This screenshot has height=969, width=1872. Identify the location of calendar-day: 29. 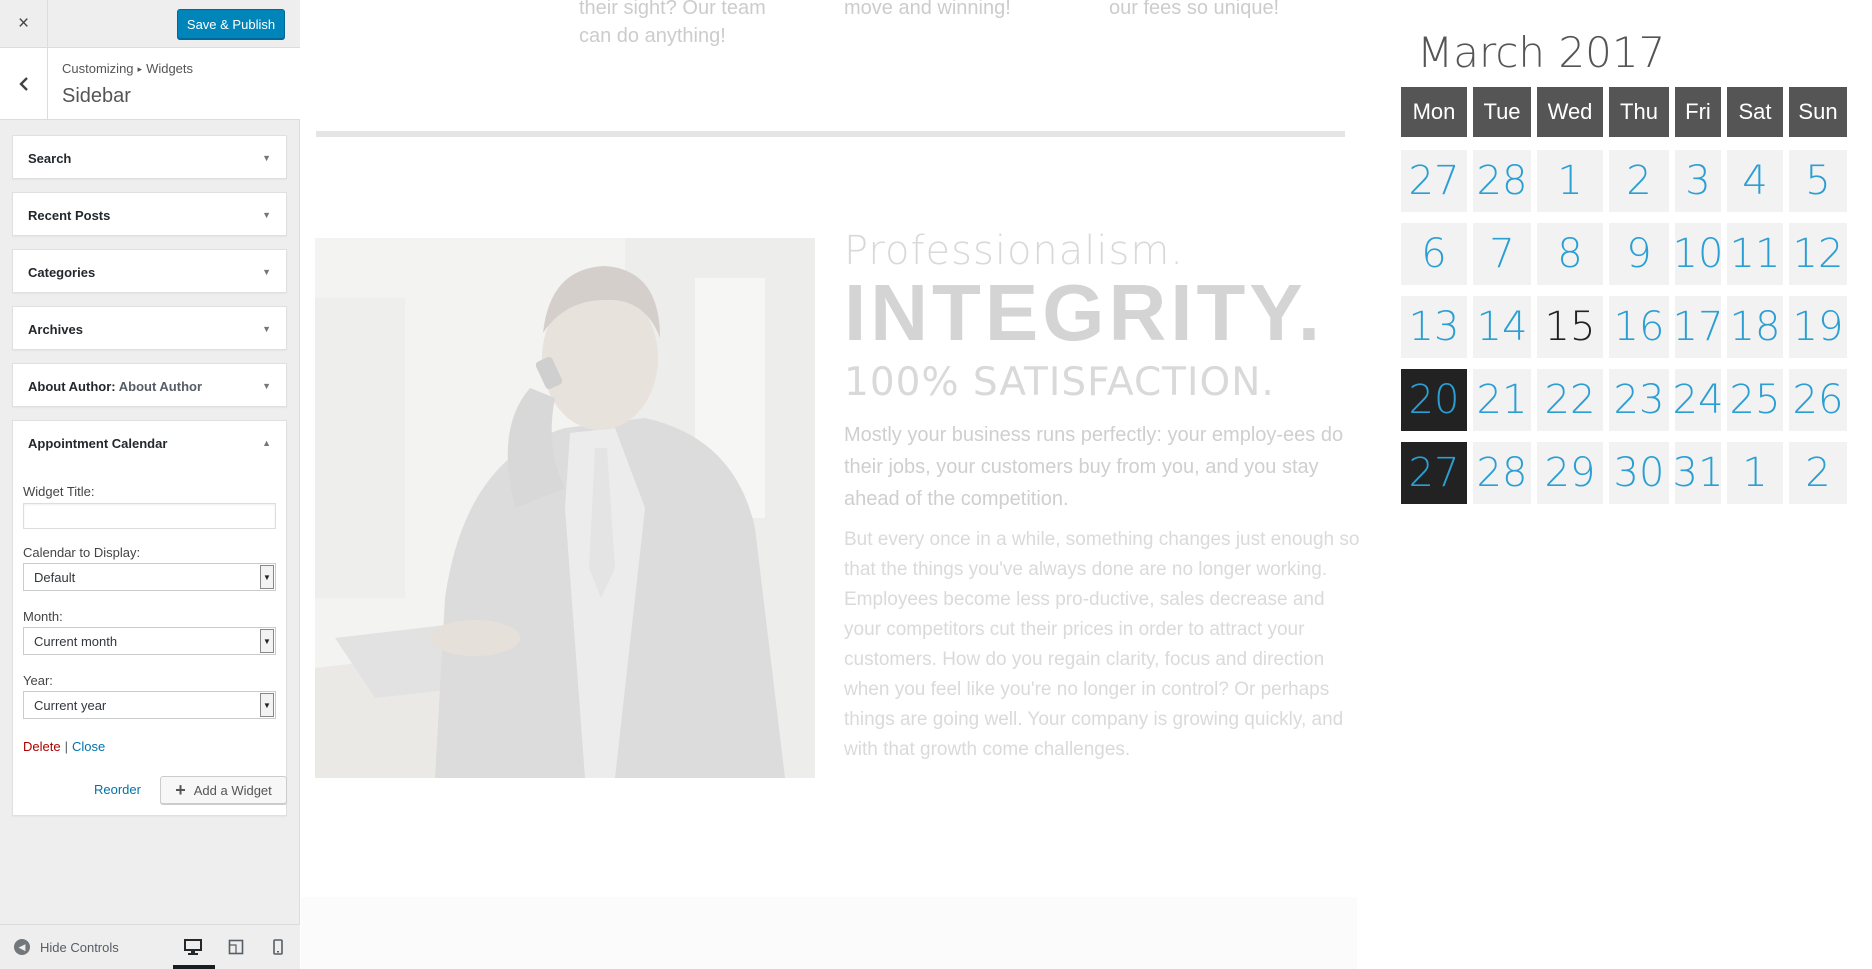
(1570, 473).